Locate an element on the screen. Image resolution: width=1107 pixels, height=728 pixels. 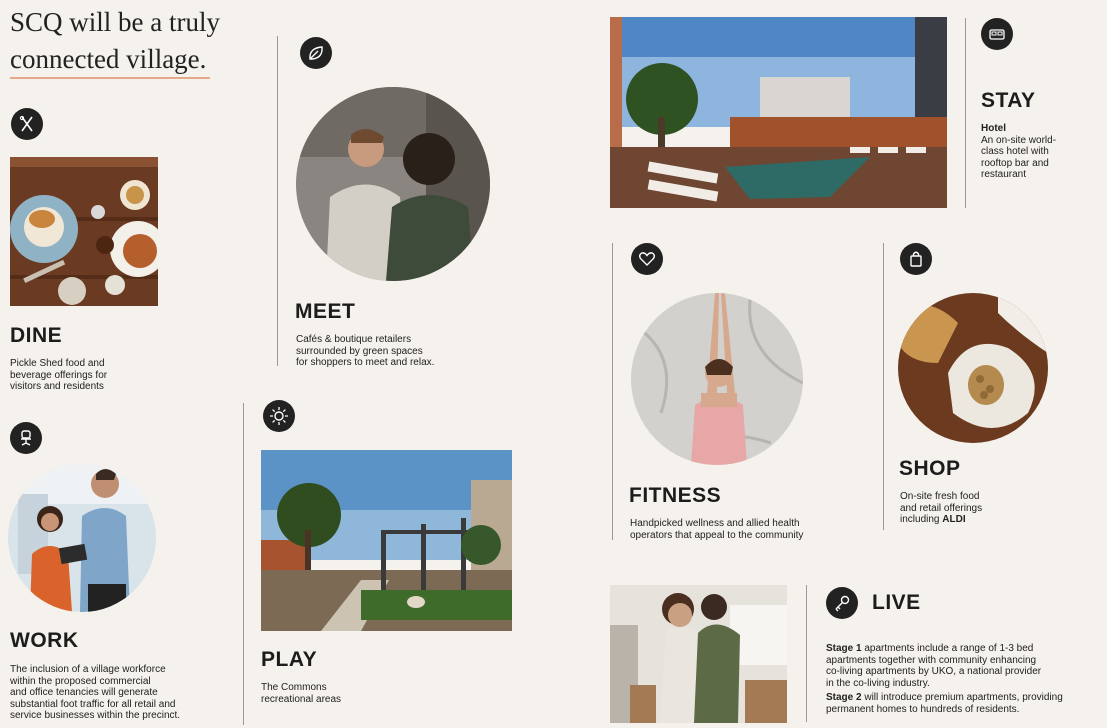
live-stage1-text: apartments include a range of 1-3 bed is located at coordinates (947, 648).